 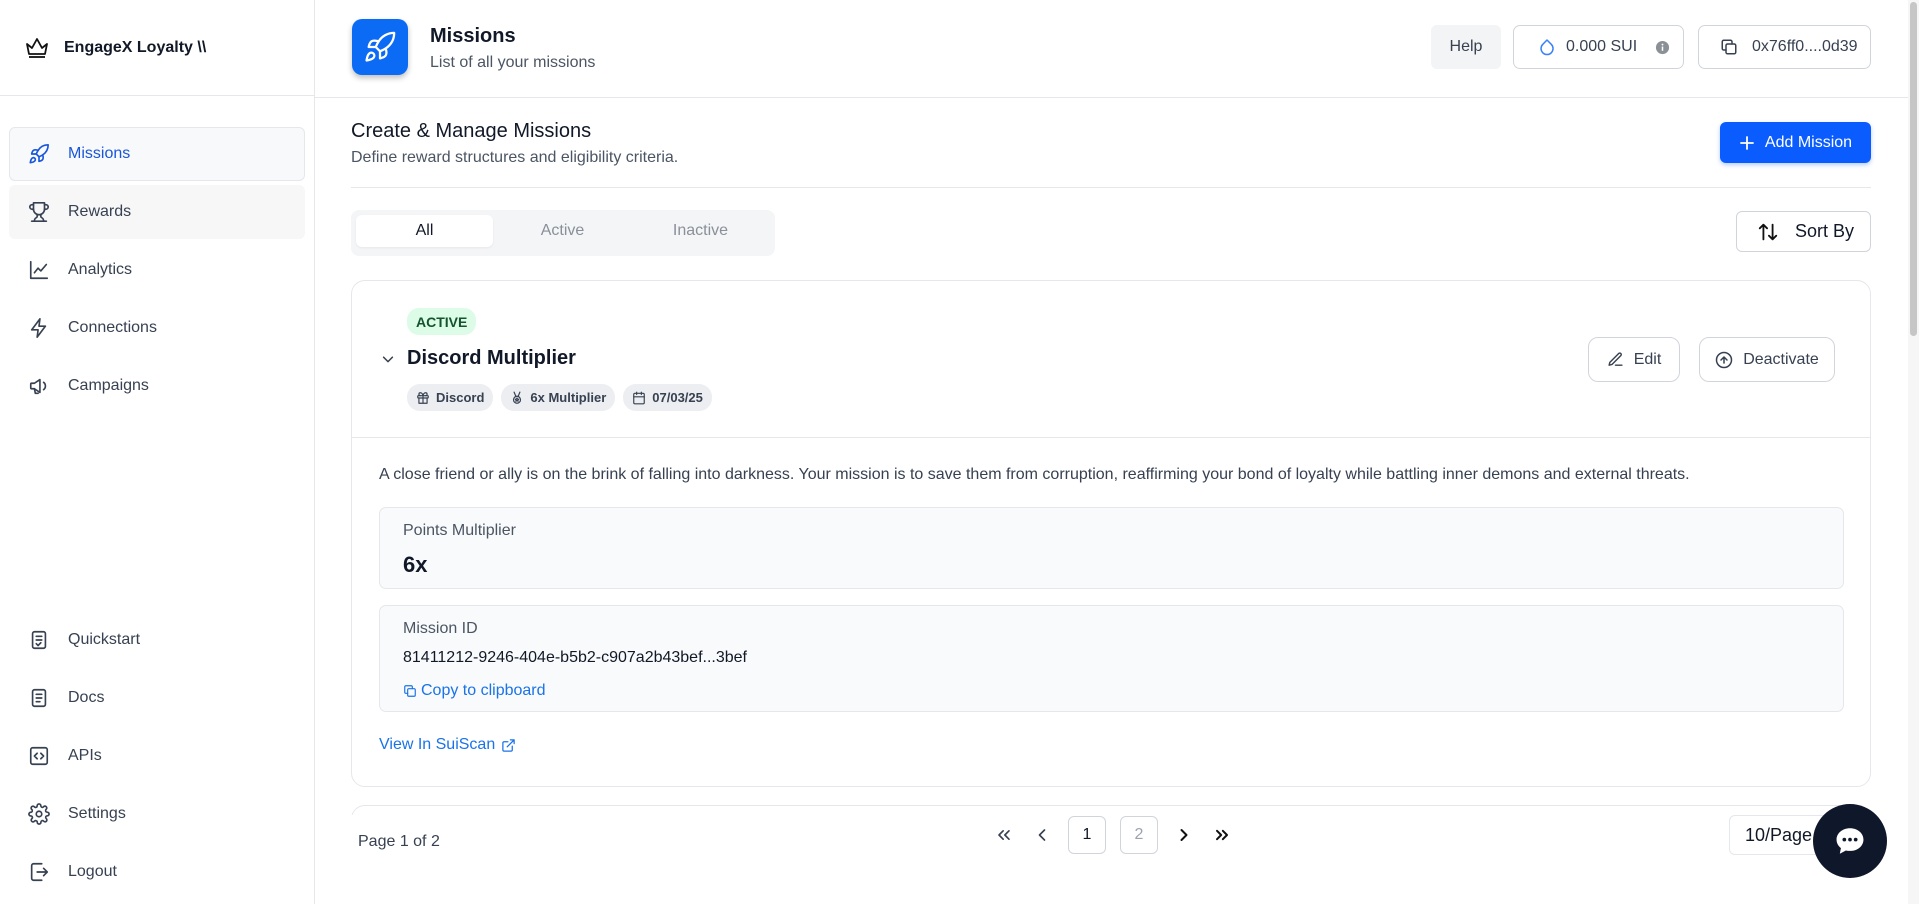 What do you see at coordinates (108, 385) in the screenshot?
I see `sidebar-item-label: Campaigns` at bounding box center [108, 385].